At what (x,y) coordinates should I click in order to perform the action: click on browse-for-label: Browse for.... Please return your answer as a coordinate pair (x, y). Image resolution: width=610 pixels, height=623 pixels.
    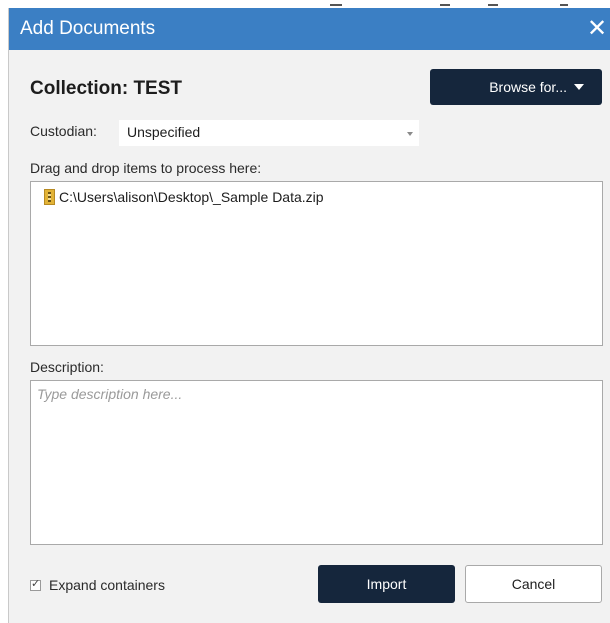
    Looking at the image, I should click on (528, 87).